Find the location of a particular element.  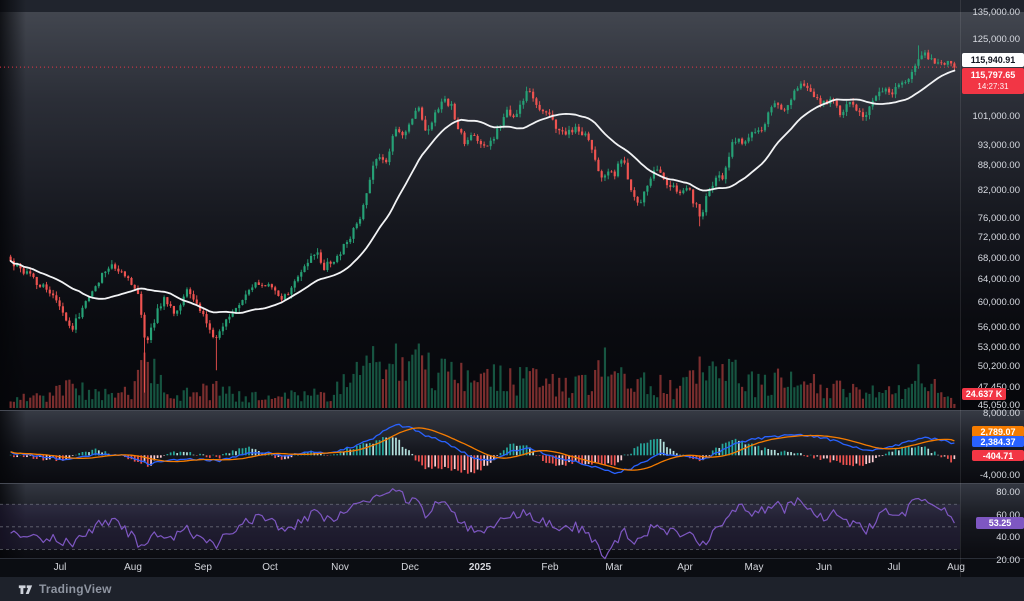

bar-countdown: 14:27:31 is located at coordinates (993, 86).